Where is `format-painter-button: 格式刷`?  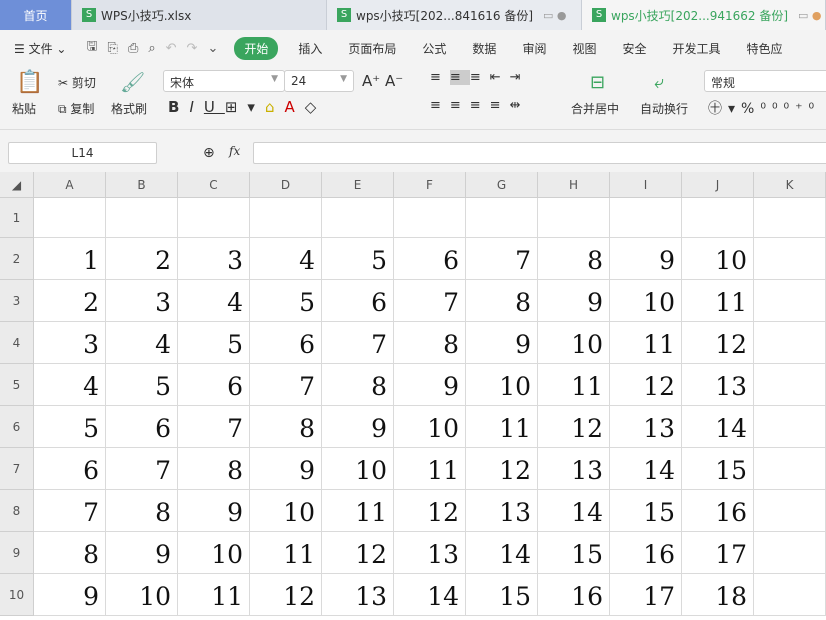 format-painter-button: 格式刷 is located at coordinates (129, 108).